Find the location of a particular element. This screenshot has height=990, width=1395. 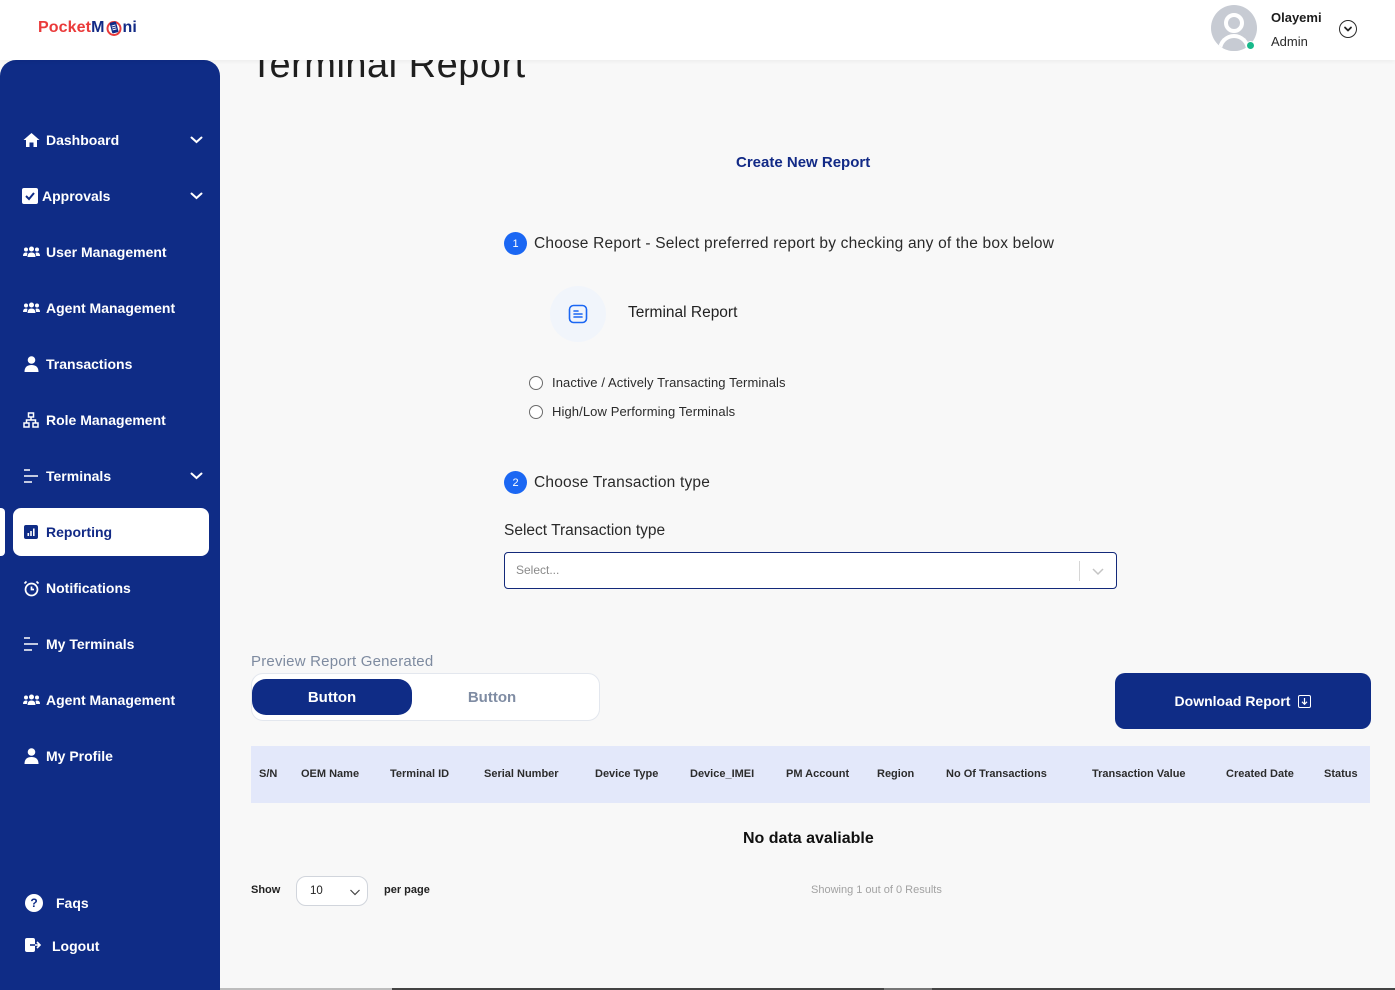

sidebar-item-label: Role Management is located at coordinates (106, 420).